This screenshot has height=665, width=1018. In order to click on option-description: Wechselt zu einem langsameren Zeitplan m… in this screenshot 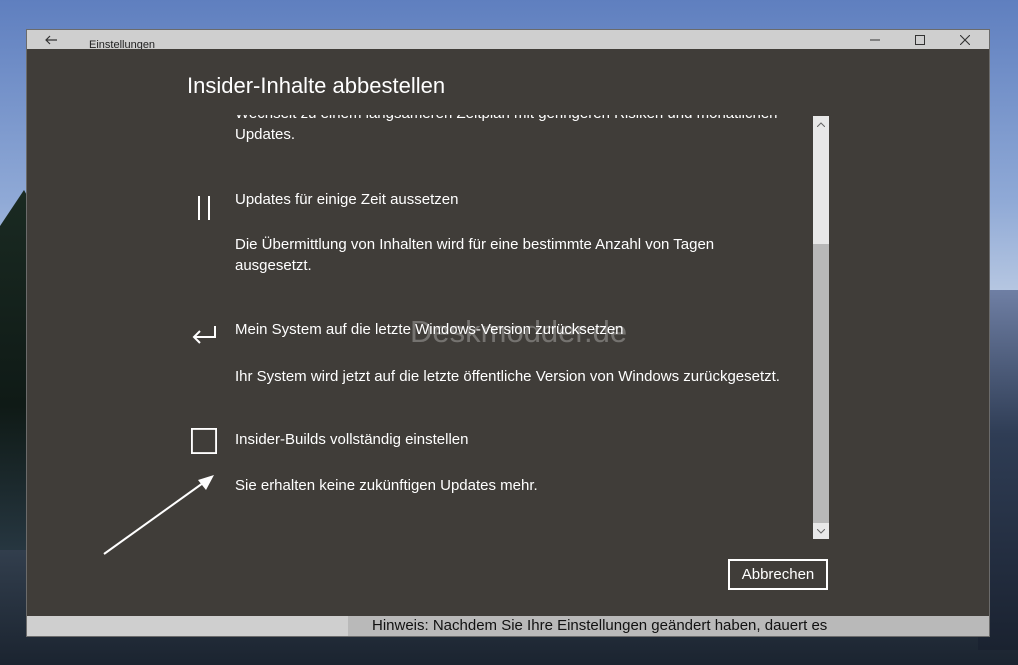, I will do `click(506, 129)`.